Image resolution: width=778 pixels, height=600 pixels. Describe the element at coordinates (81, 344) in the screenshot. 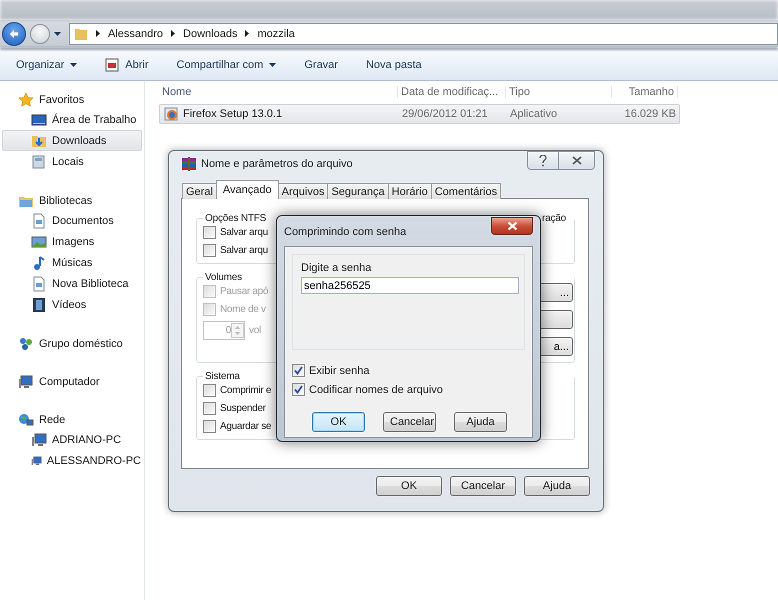

I see `sidebar-group: Grupo doméstico` at that location.